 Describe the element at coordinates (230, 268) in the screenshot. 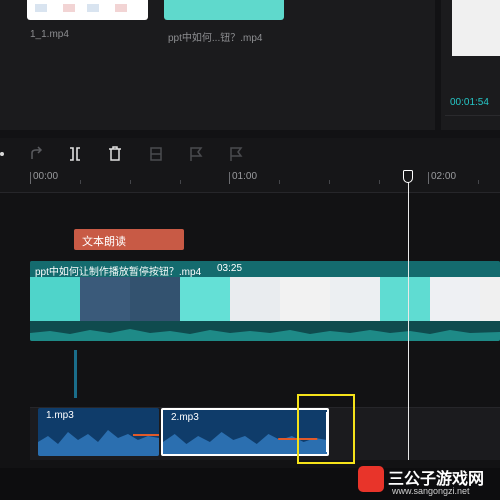

I see `video-clip-duration: 03:25` at that location.